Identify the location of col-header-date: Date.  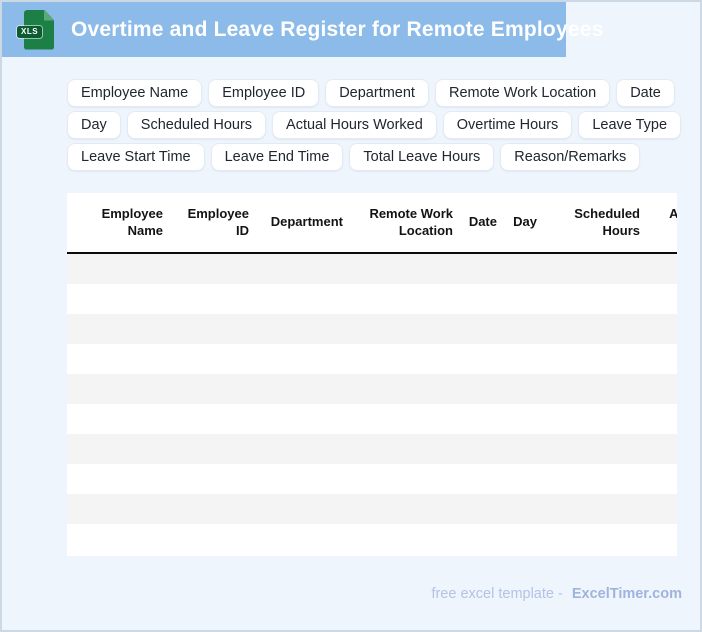
(482, 222).